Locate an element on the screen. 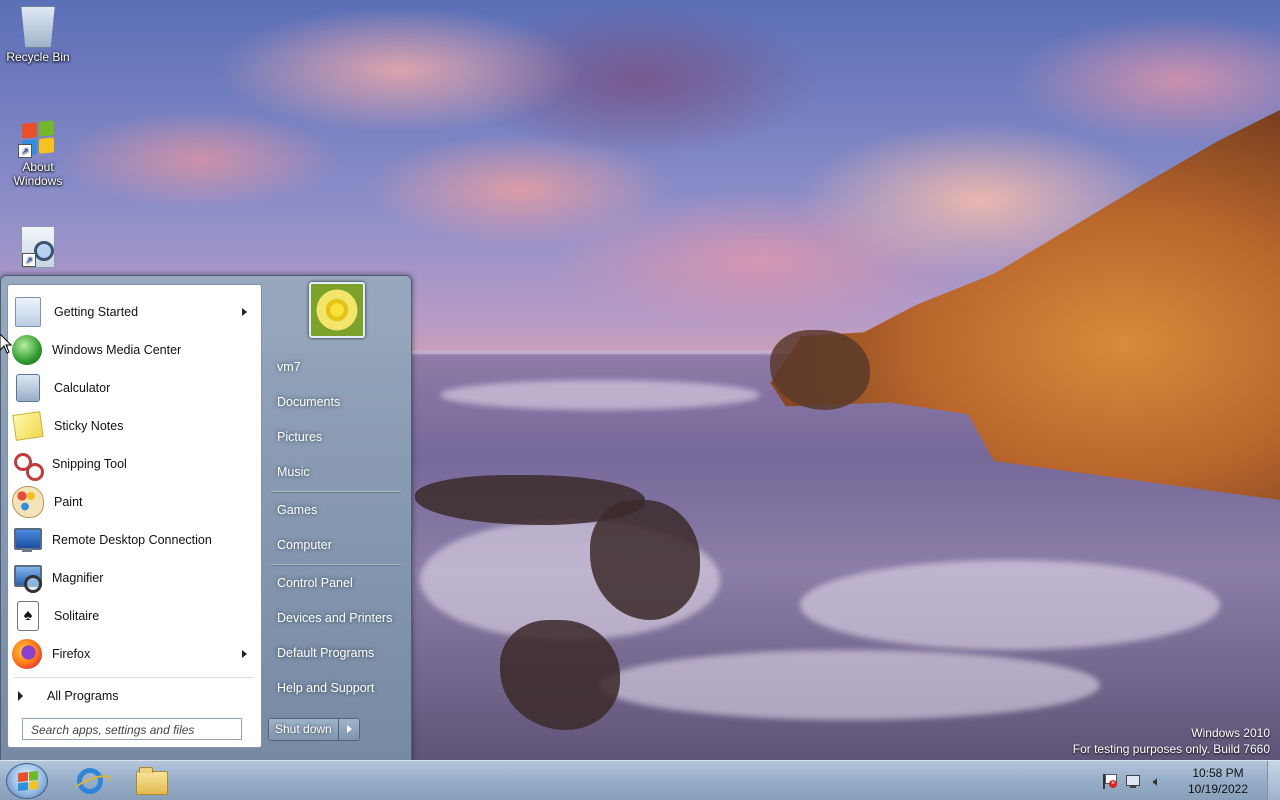 The width and height of the screenshot is (1280, 800). desktop-icon-about-windows: ↗ About Windows is located at coordinates (38, 153).